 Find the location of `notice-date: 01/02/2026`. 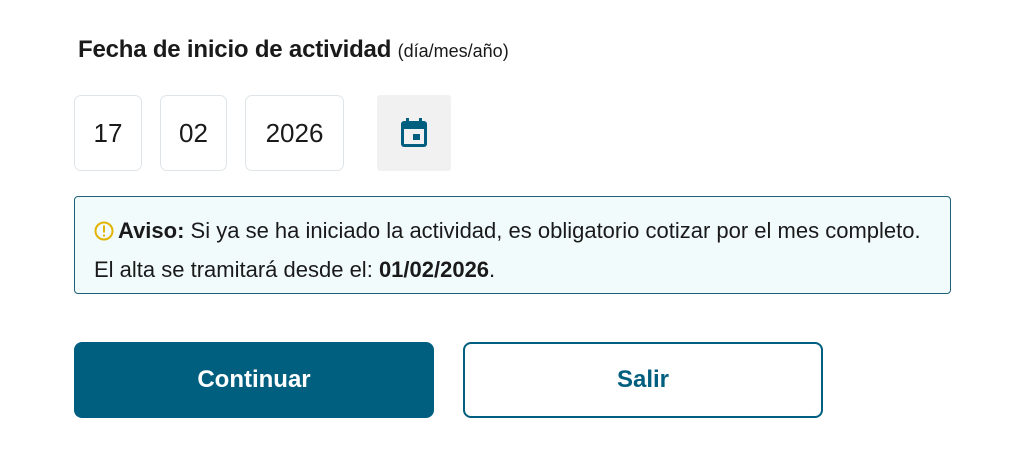

notice-date: 01/02/2026 is located at coordinates (434, 269).